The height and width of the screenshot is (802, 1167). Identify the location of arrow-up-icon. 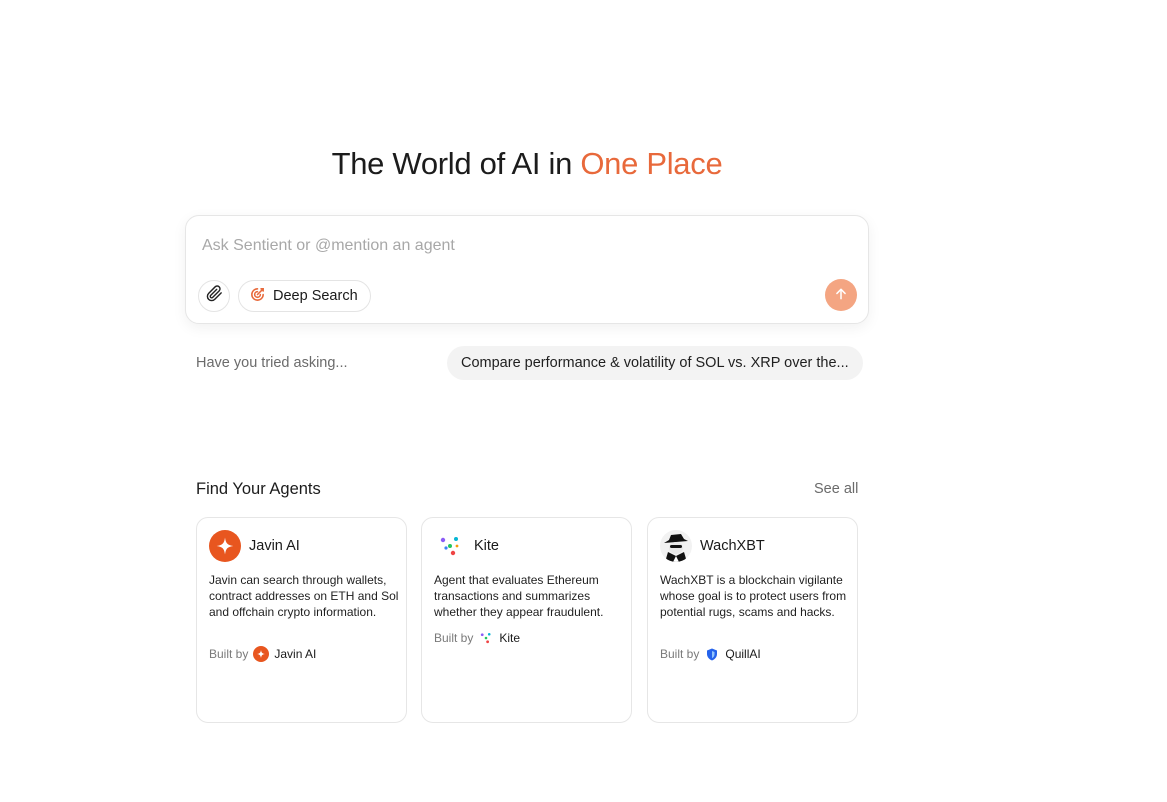
(841, 295).